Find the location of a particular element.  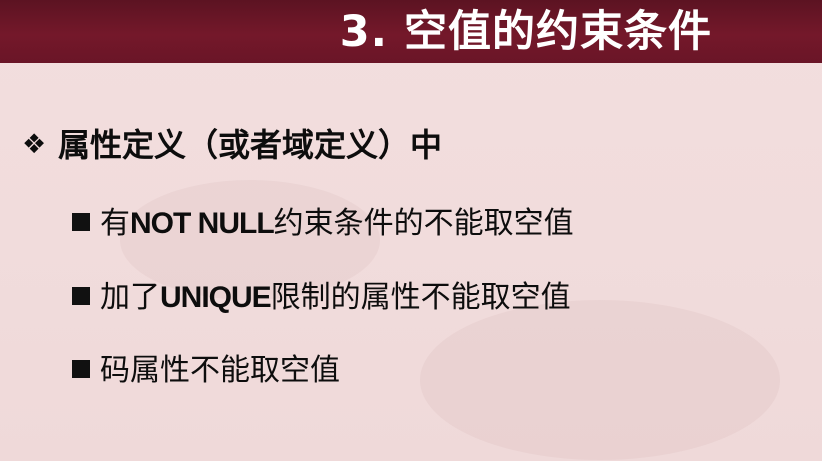

sub-bullet-text-pre: 有 is located at coordinates (115, 223).